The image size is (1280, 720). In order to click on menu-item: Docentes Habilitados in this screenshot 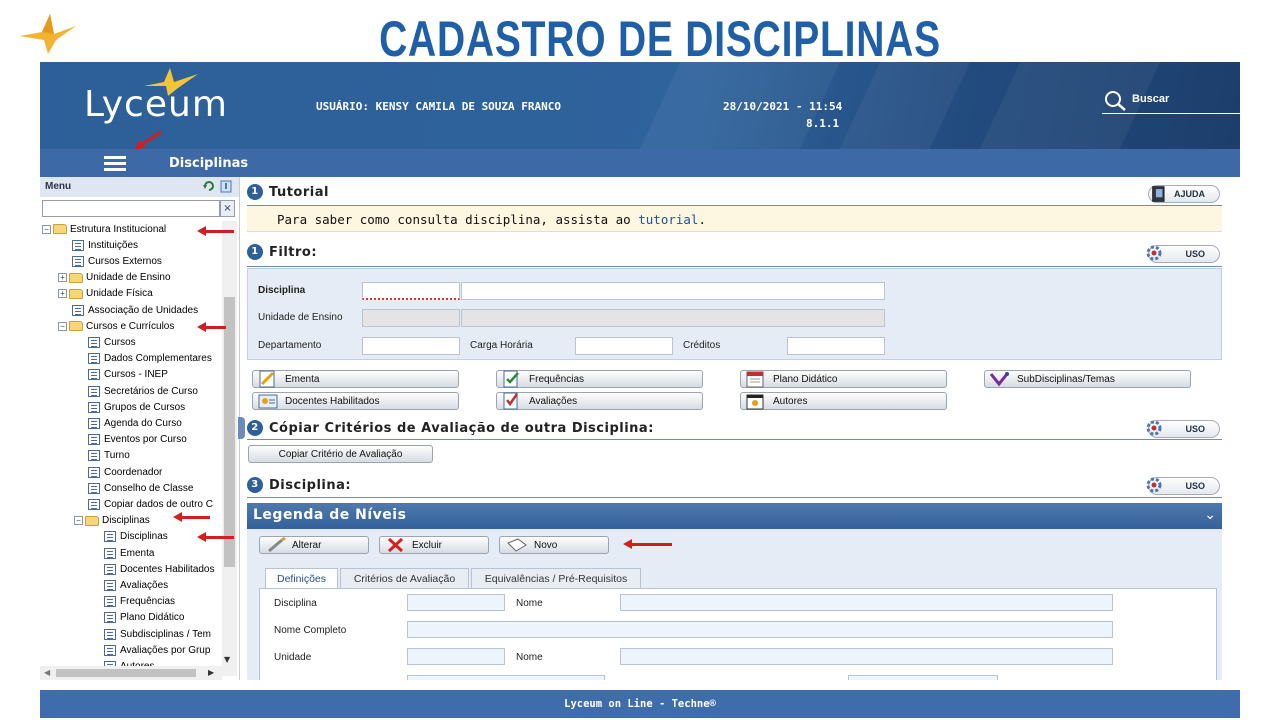, I will do `click(159, 569)`.